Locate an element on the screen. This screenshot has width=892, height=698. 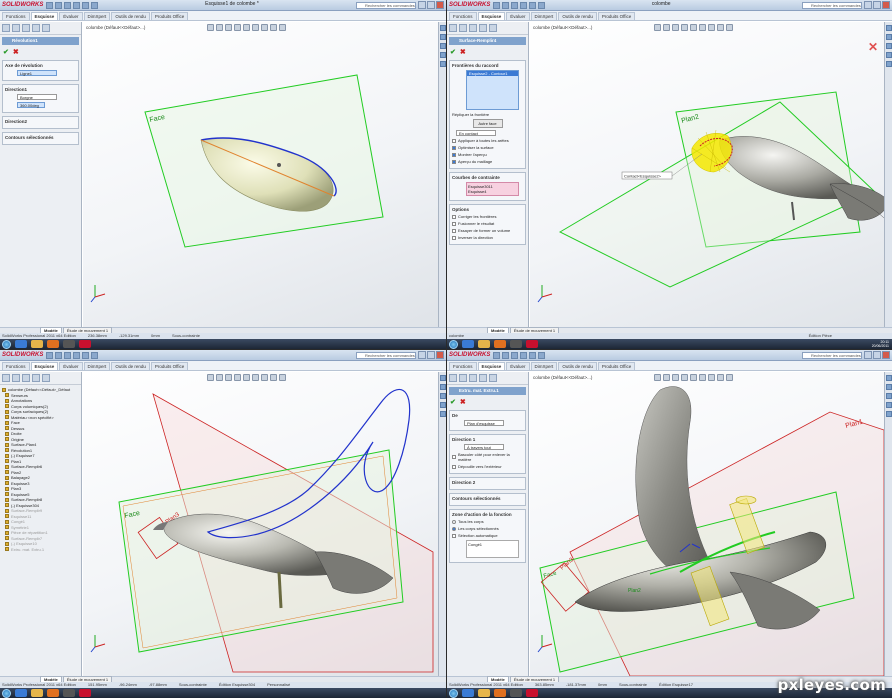
ie-icon is located at coordinates (468, 344).